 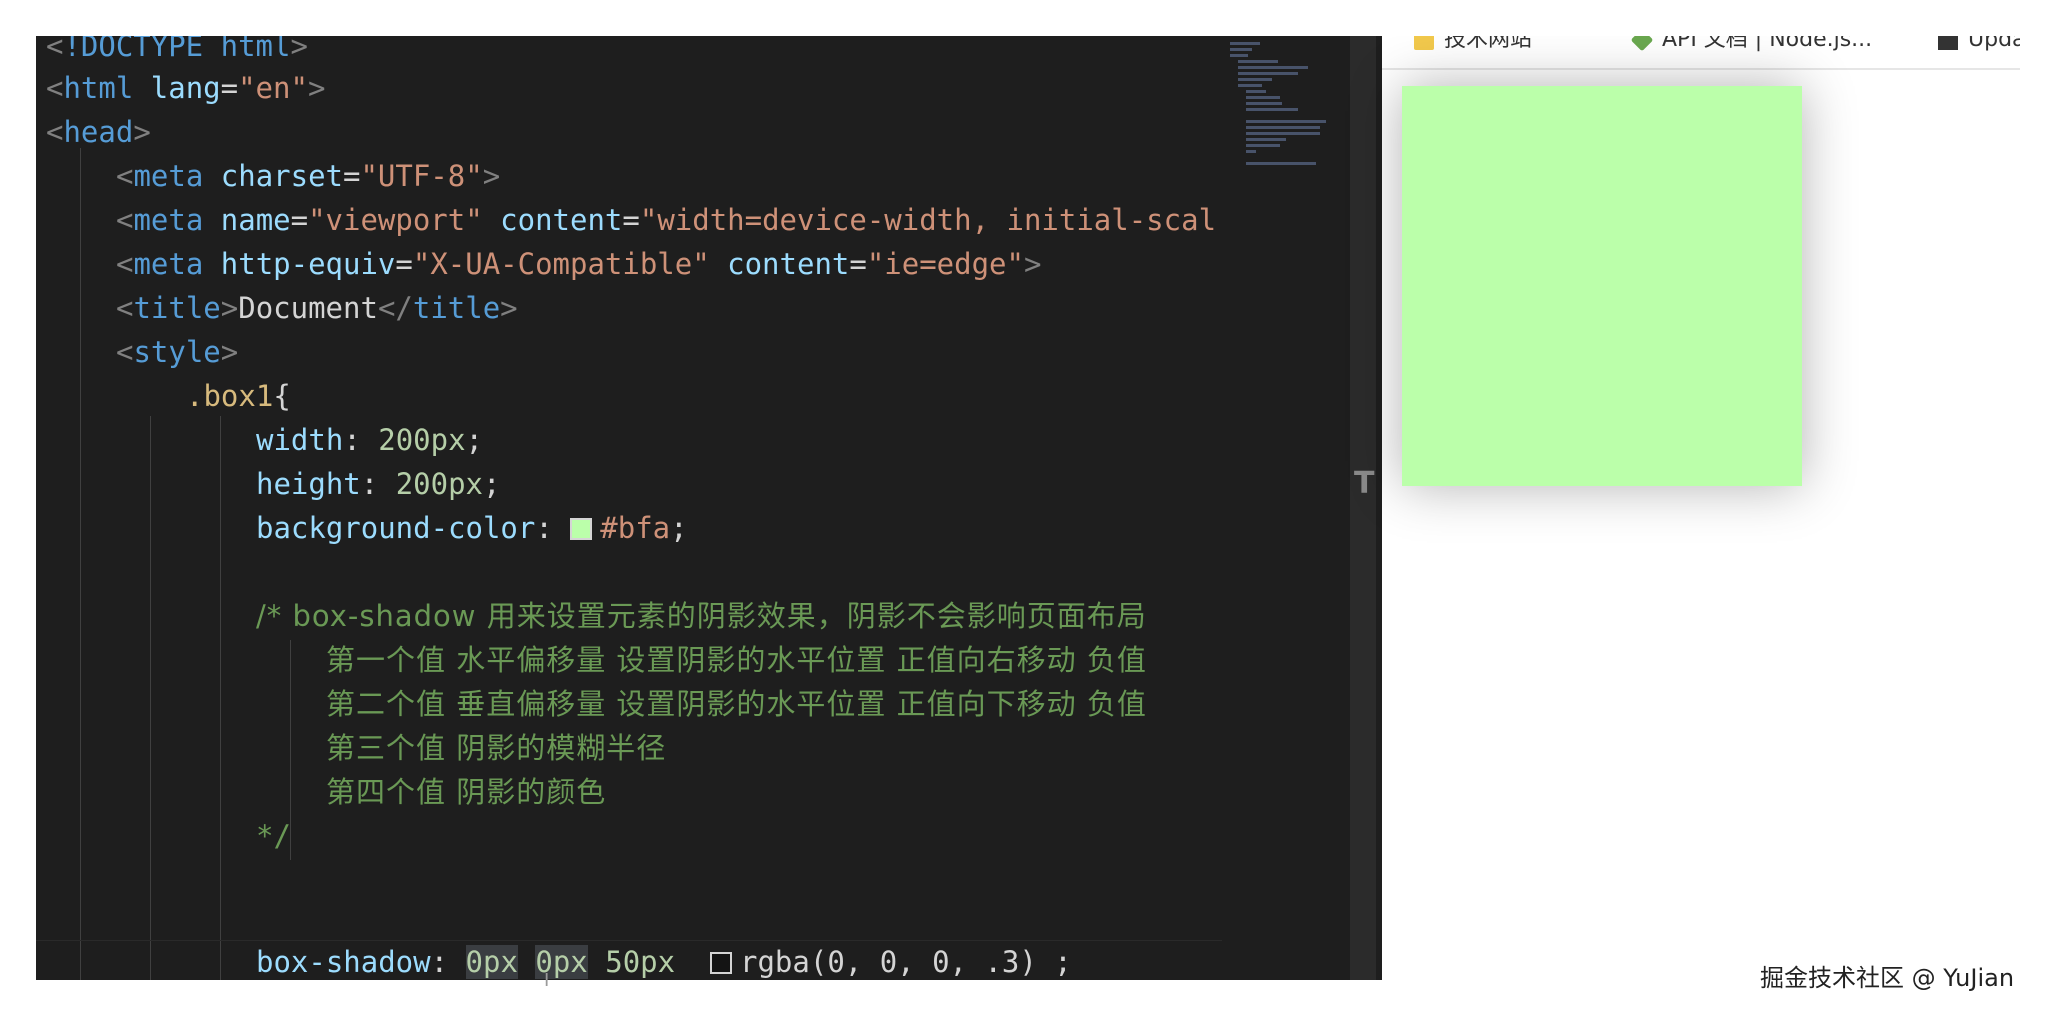 What do you see at coordinates (177, 352) in the screenshot?
I see `token: style` at bounding box center [177, 352].